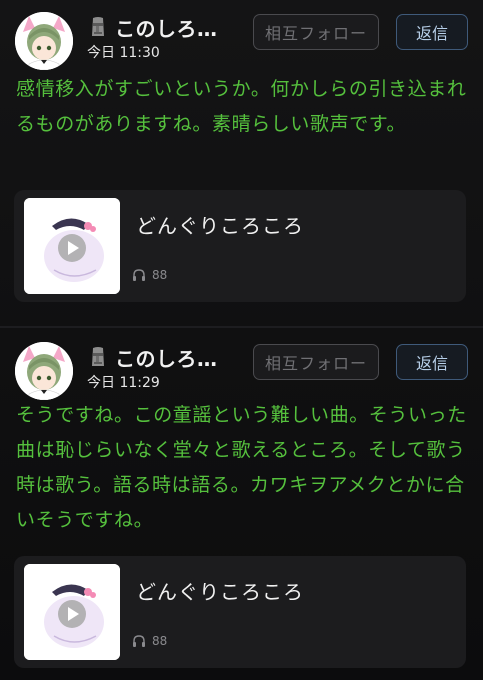  Describe the element at coordinates (123, 383) in the screenshot. I see `timestamp: 今日 11:29` at that location.